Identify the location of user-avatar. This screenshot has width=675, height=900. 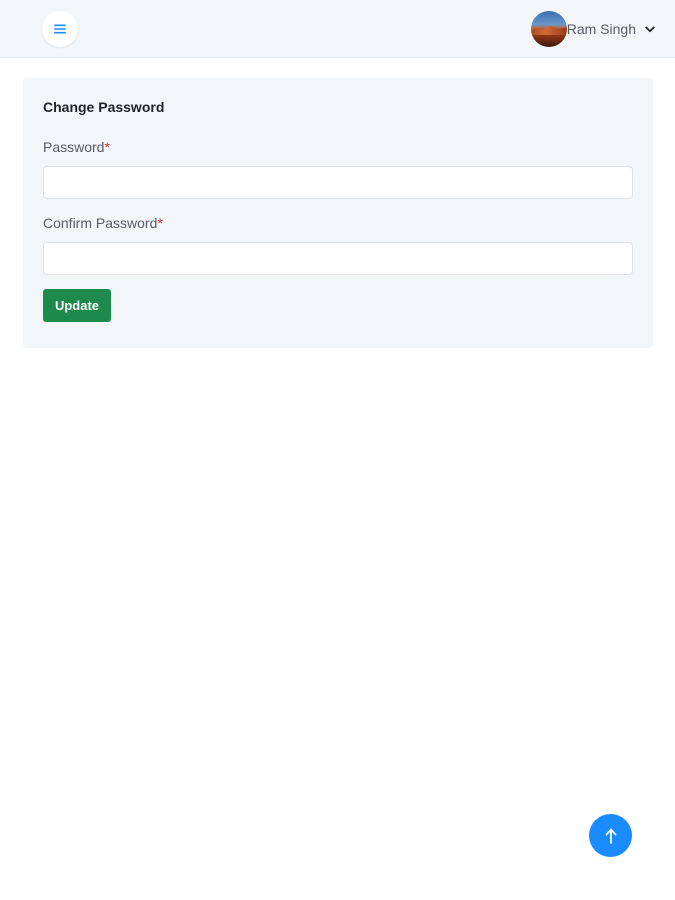
(548, 29).